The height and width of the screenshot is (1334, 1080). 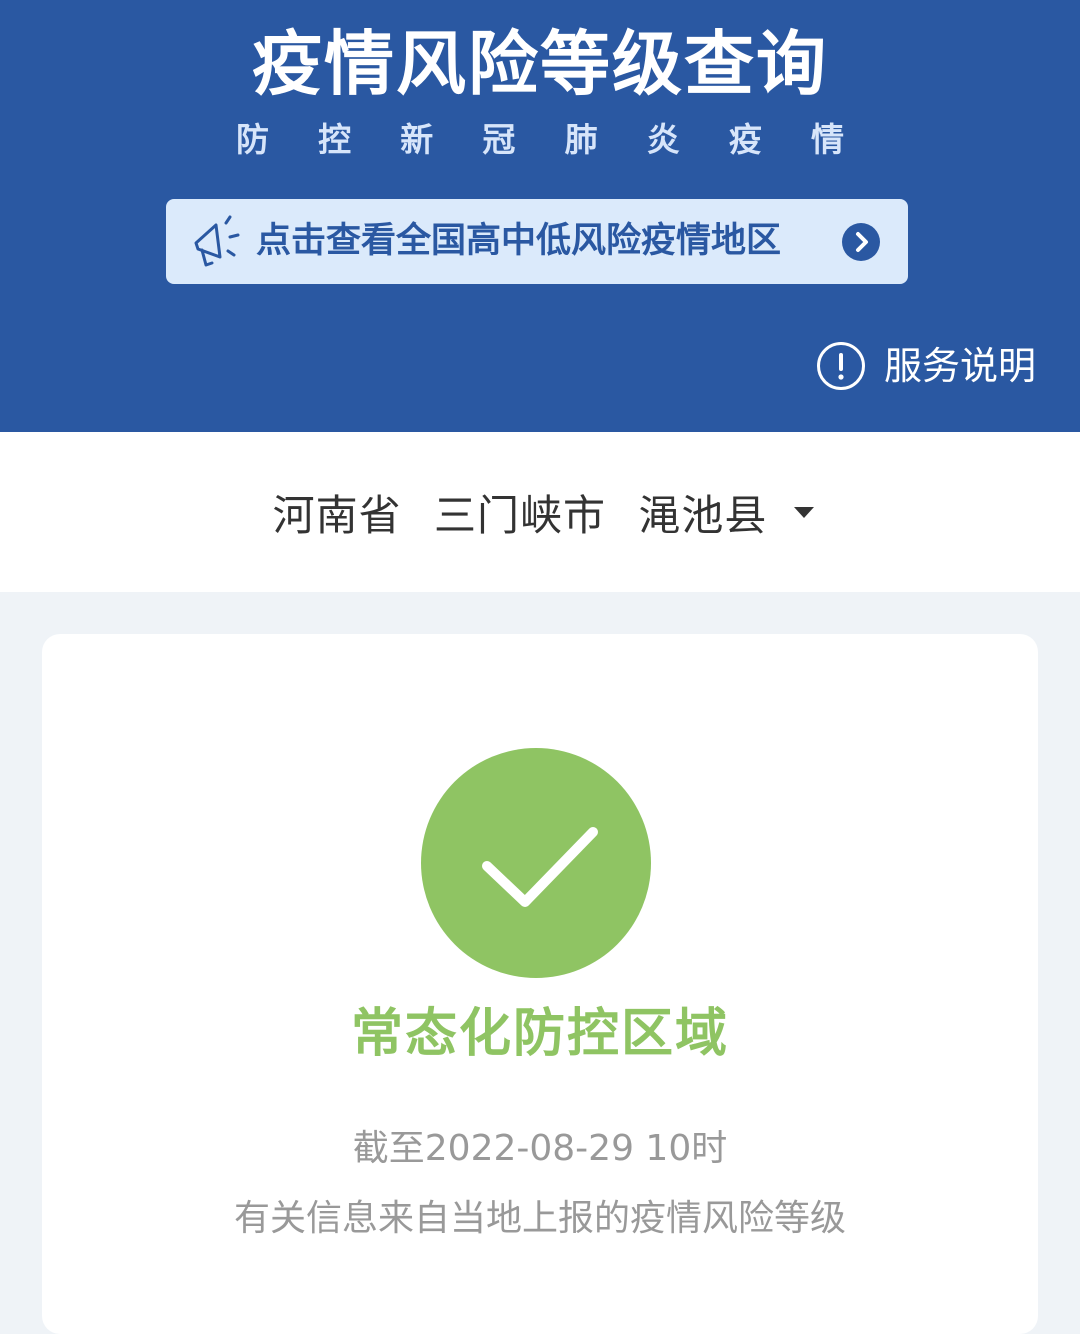 I want to click on service-info-button: 服务说明, so click(x=926, y=366).